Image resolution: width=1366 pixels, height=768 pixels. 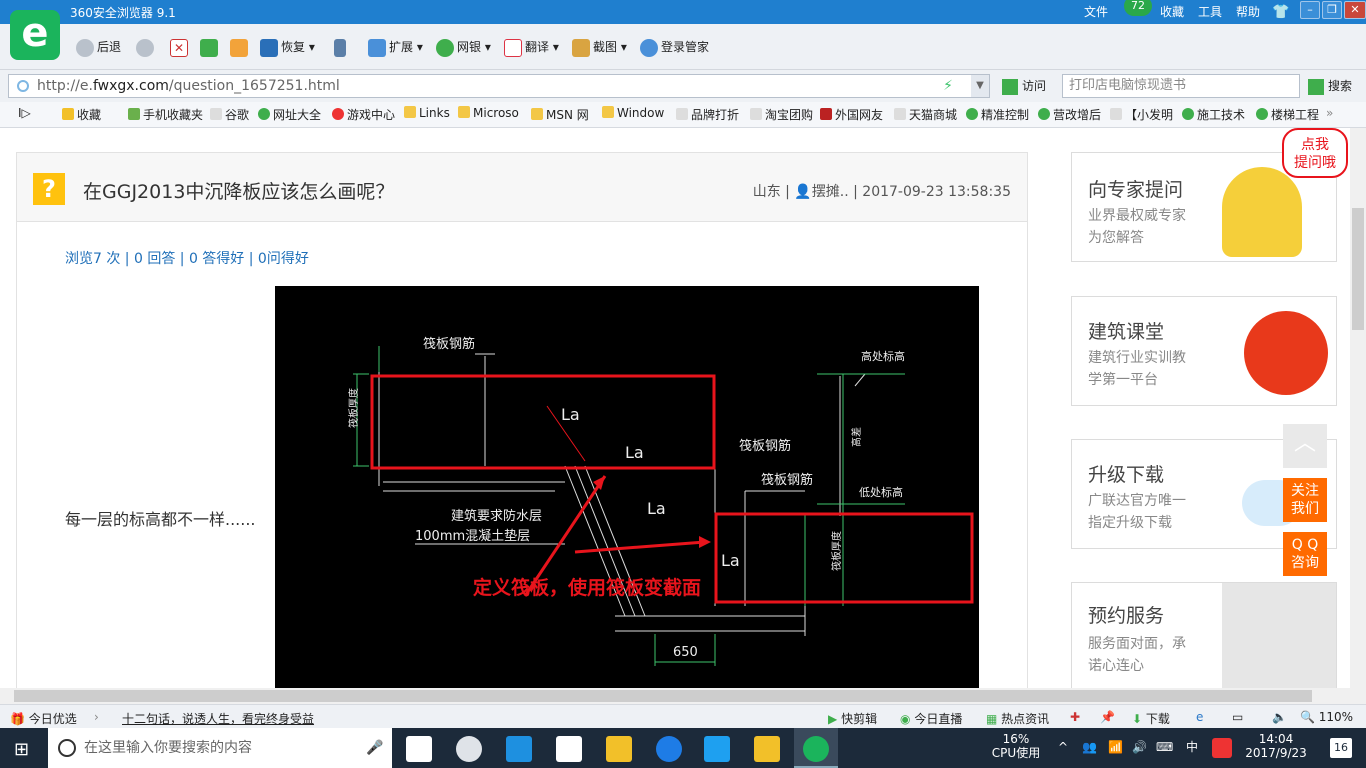 What do you see at coordinates (669, 749) in the screenshot?
I see `browser-icon` at bounding box center [669, 749].